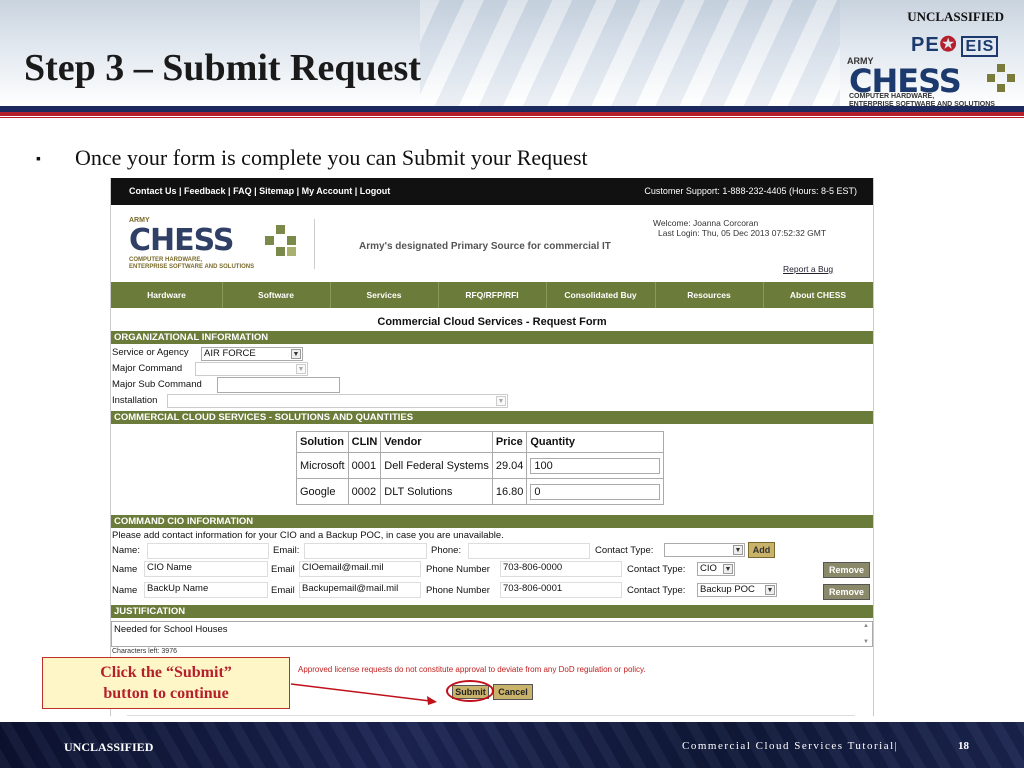 The height and width of the screenshot is (768, 1024). I want to click on contact-type-select: CIO ▼, so click(716, 569).